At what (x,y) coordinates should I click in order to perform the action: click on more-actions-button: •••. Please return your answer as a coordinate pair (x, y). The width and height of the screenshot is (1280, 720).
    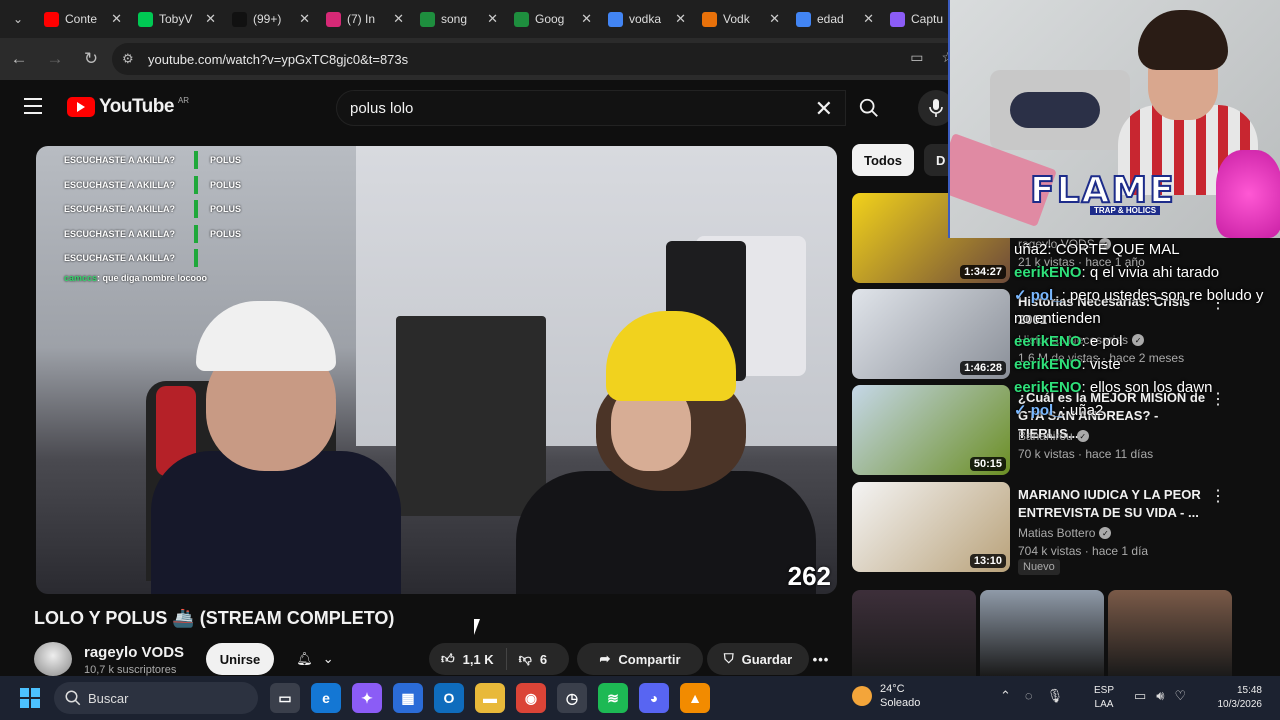
    Looking at the image, I should click on (821, 659).